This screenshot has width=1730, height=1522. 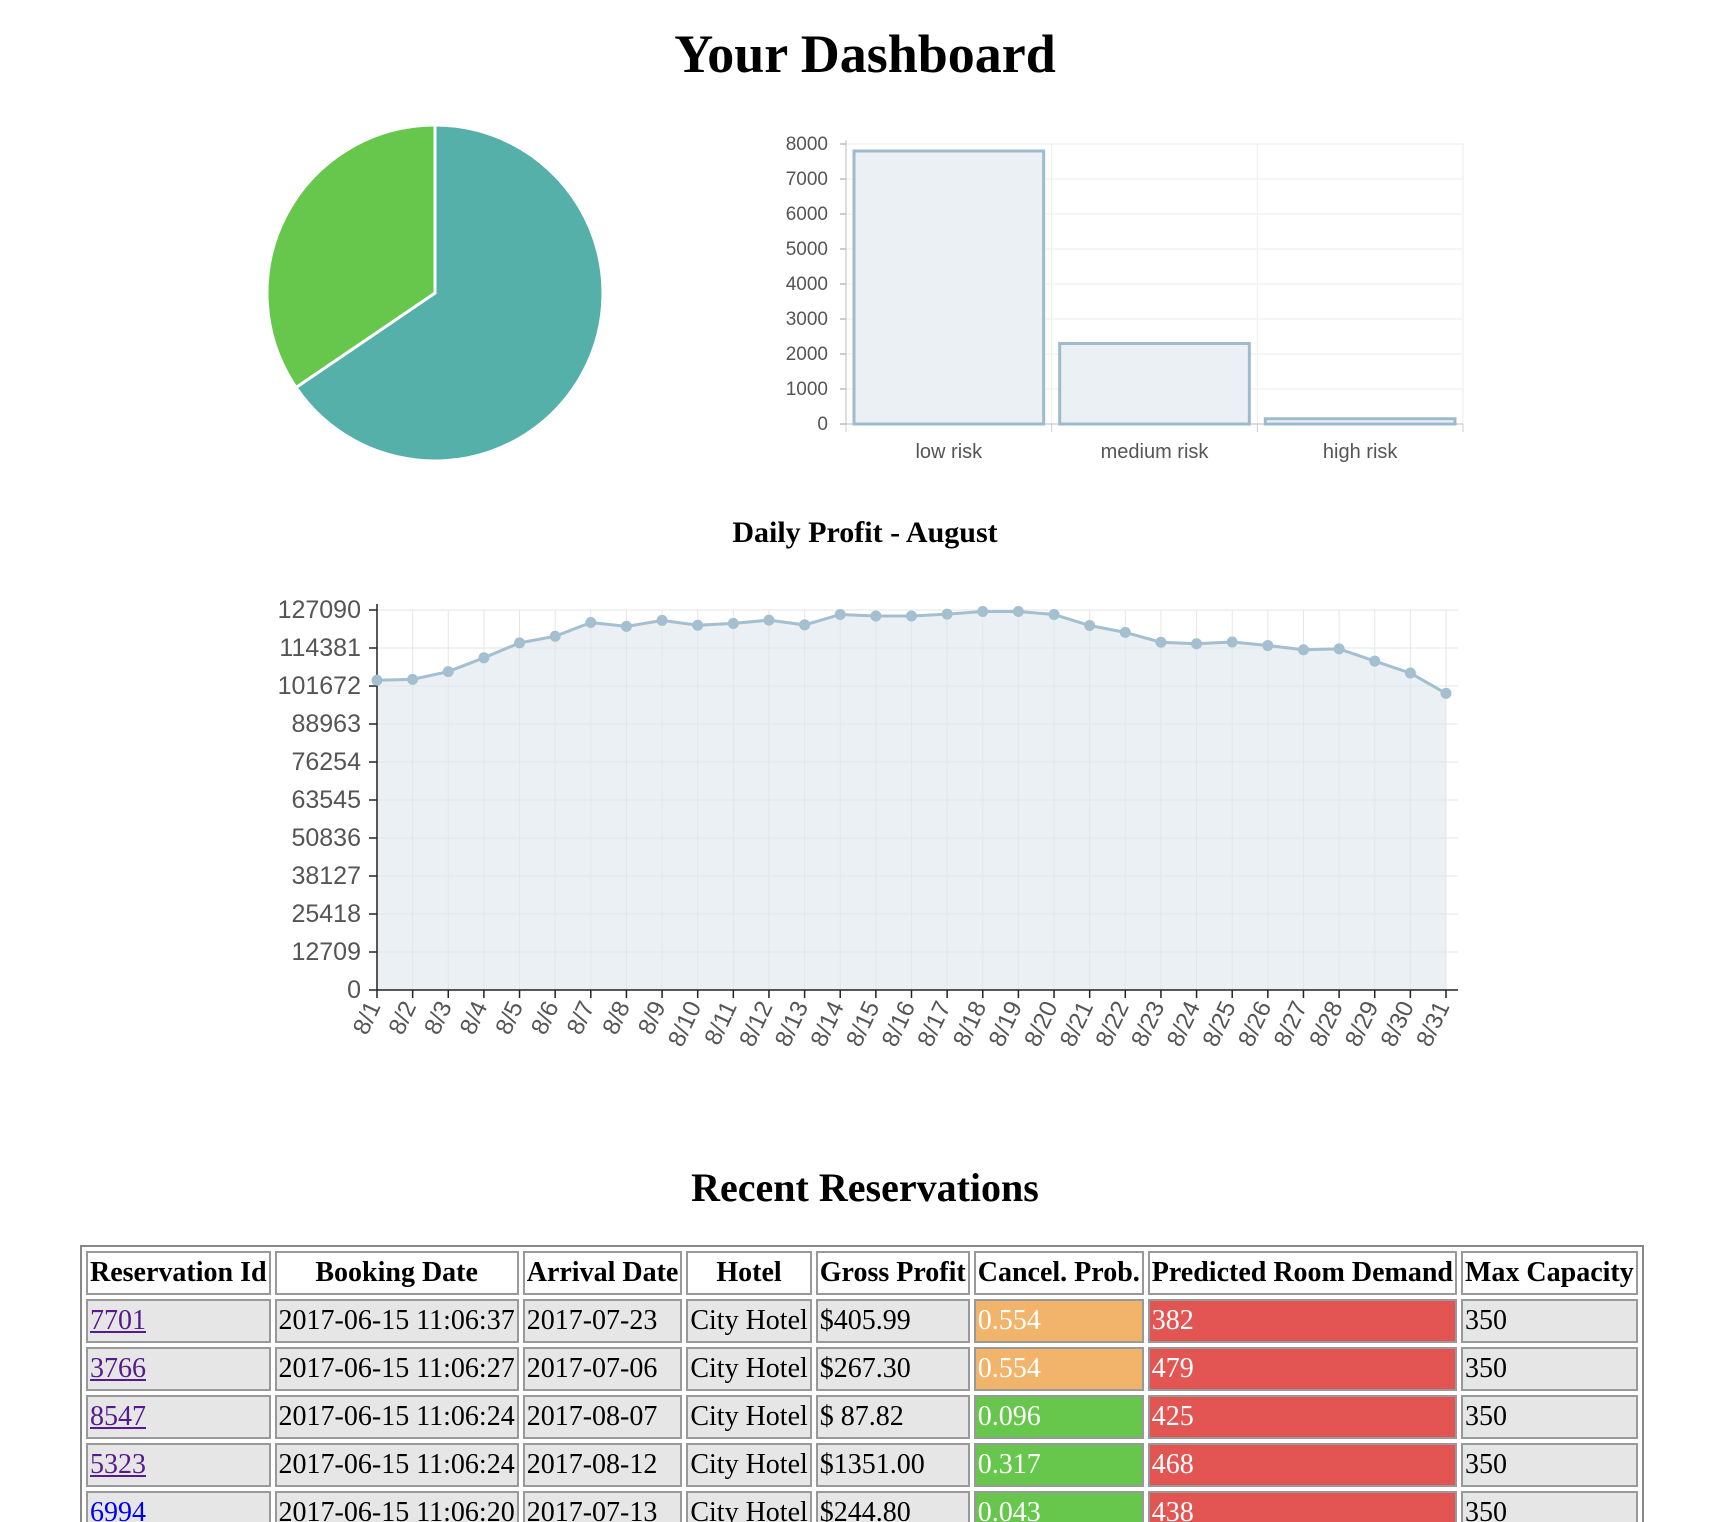 What do you see at coordinates (1148, 1024) in the screenshot?
I see `profit-x-tick-label: 8/23` at bounding box center [1148, 1024].